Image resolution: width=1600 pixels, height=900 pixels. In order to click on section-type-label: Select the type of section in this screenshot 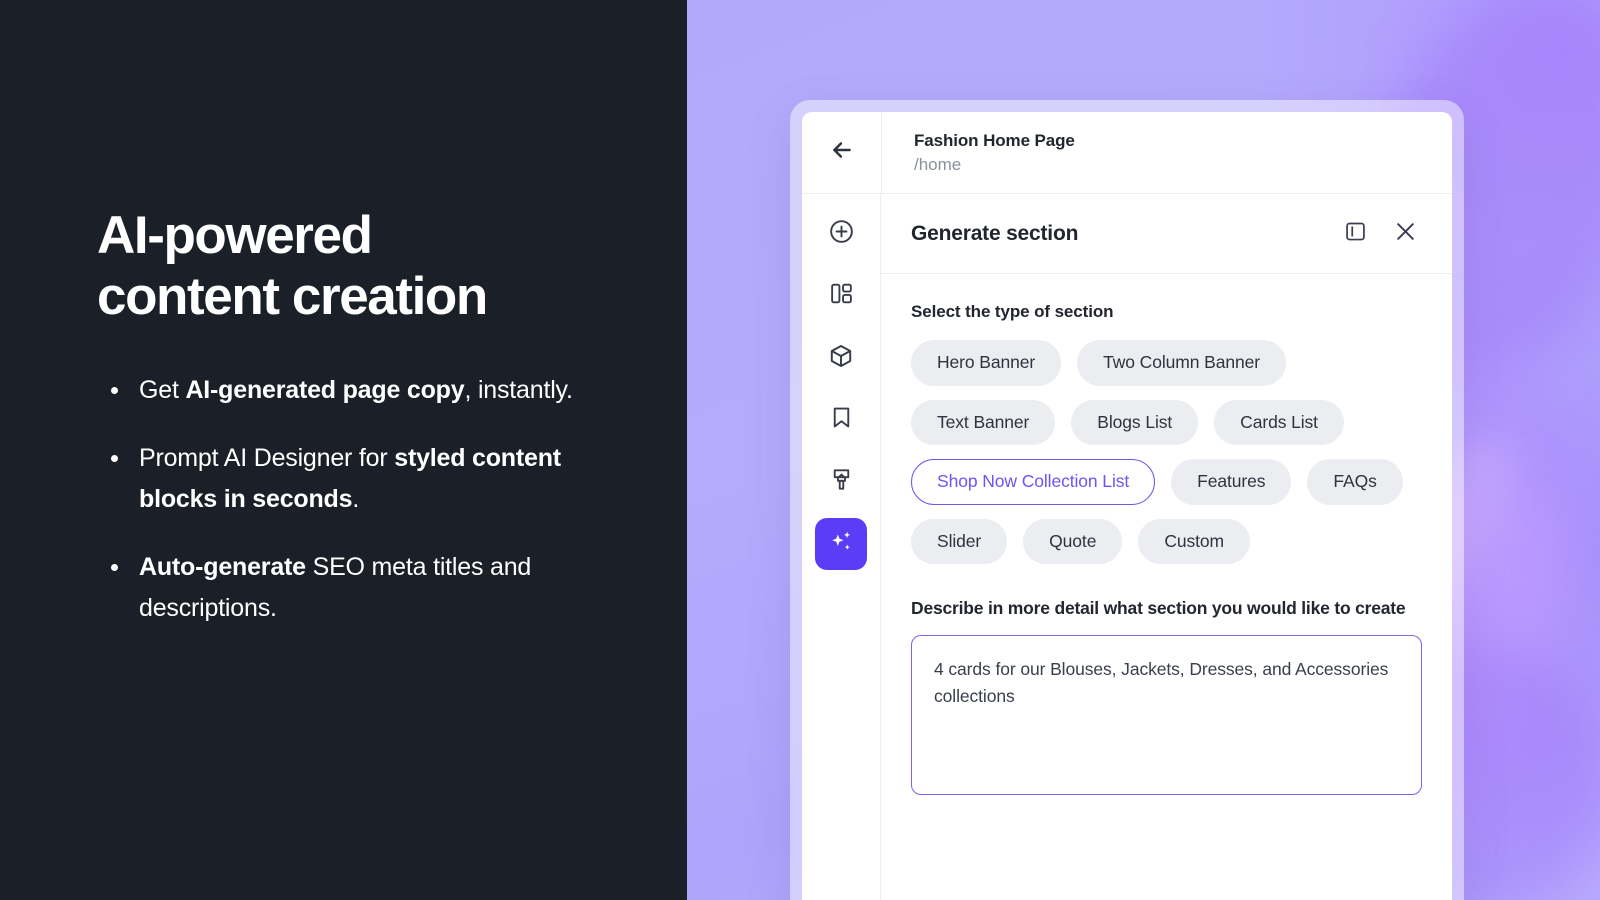, I will do `click(1012, 311)`.